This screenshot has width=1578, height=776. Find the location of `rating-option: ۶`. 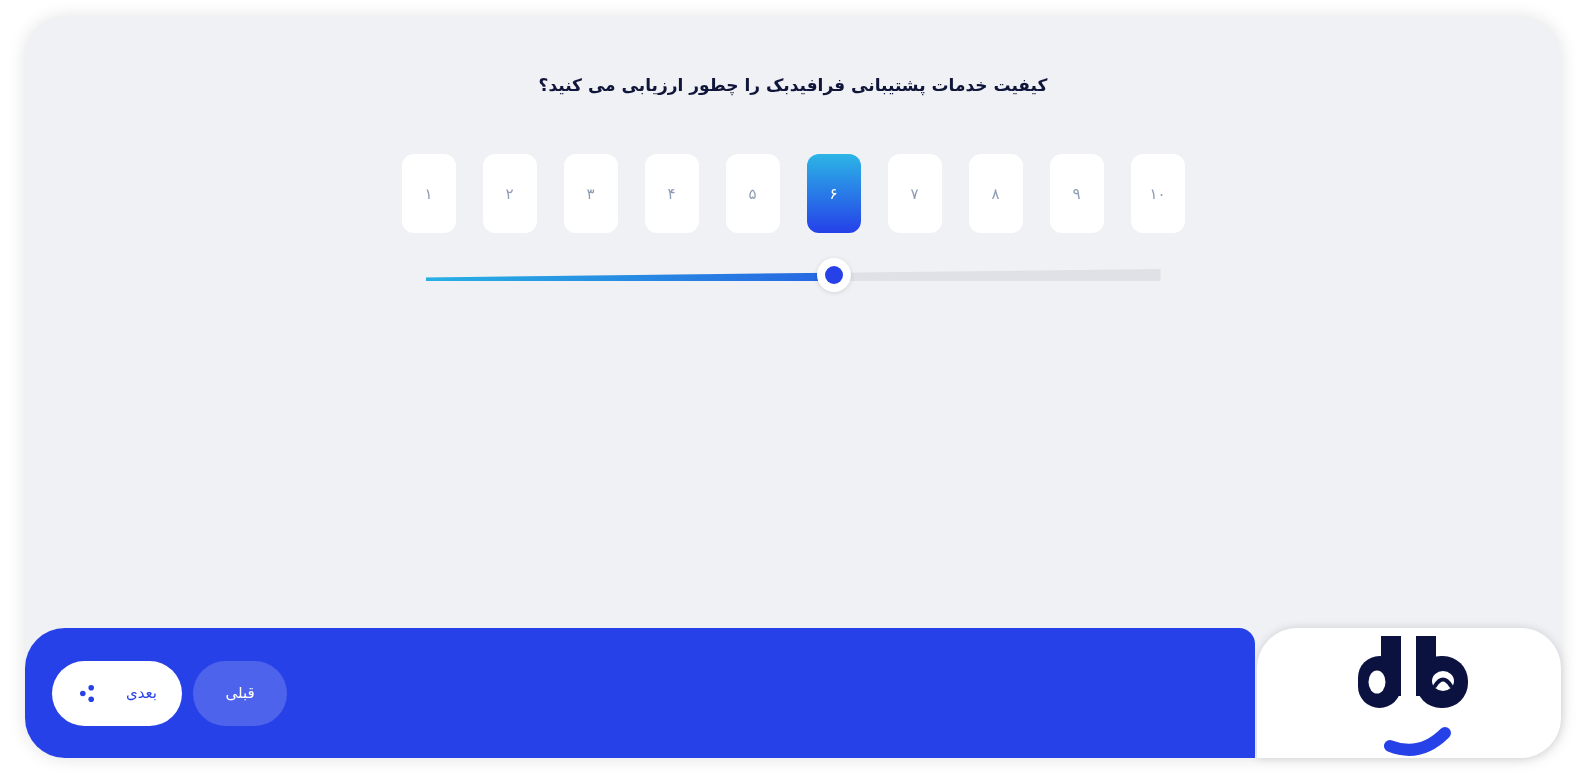

rating-option: ۶ is located at coordinates (833, 193).